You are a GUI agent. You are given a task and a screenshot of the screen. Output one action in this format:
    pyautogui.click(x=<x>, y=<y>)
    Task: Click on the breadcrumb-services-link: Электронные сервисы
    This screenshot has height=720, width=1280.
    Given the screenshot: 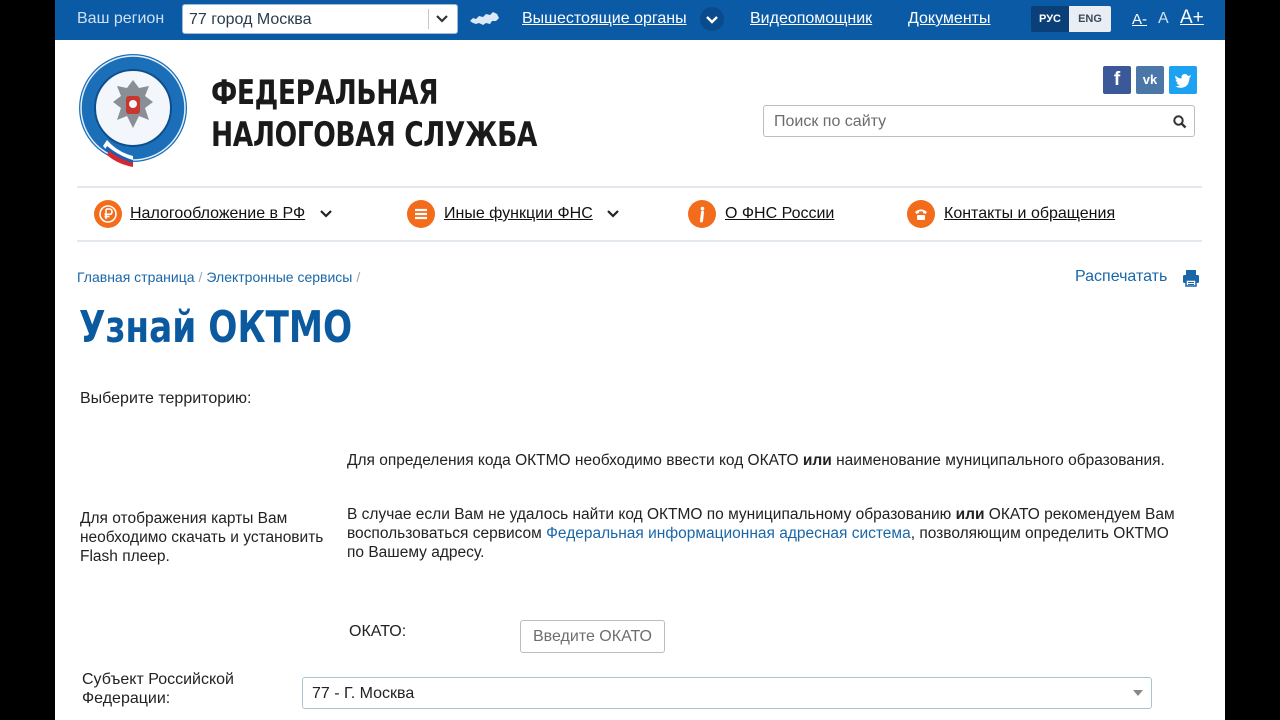 What is the action you would take?
    pyautogui.click(x=279, y=277)
    